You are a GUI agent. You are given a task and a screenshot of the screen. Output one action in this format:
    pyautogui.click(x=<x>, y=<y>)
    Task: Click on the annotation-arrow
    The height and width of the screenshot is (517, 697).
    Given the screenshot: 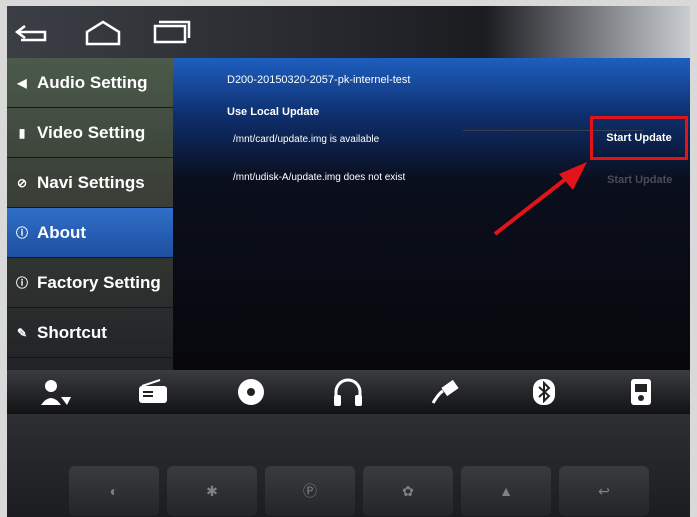 What is the action you would take?
    pyautogui.click(x=540, y=199)
    